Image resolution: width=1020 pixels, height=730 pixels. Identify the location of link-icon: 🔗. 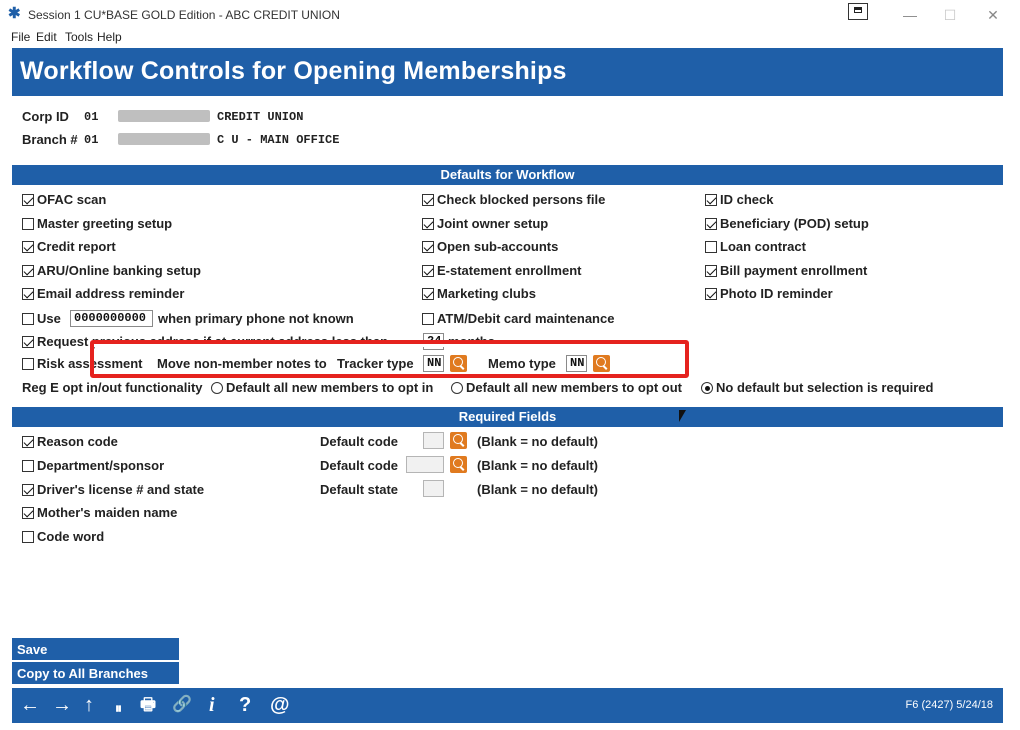
(182, 705).